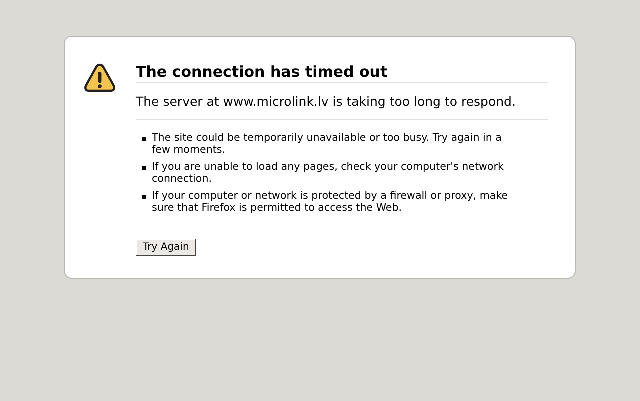 This screenshot has height=401, width=640. Describe the element at coordinates (331, 202) in the screenshot. I see `suggestion-text: If your computer or network is protected by a firewall or proxy, make sure that Firefox is permitted to access the Web.` at that location.